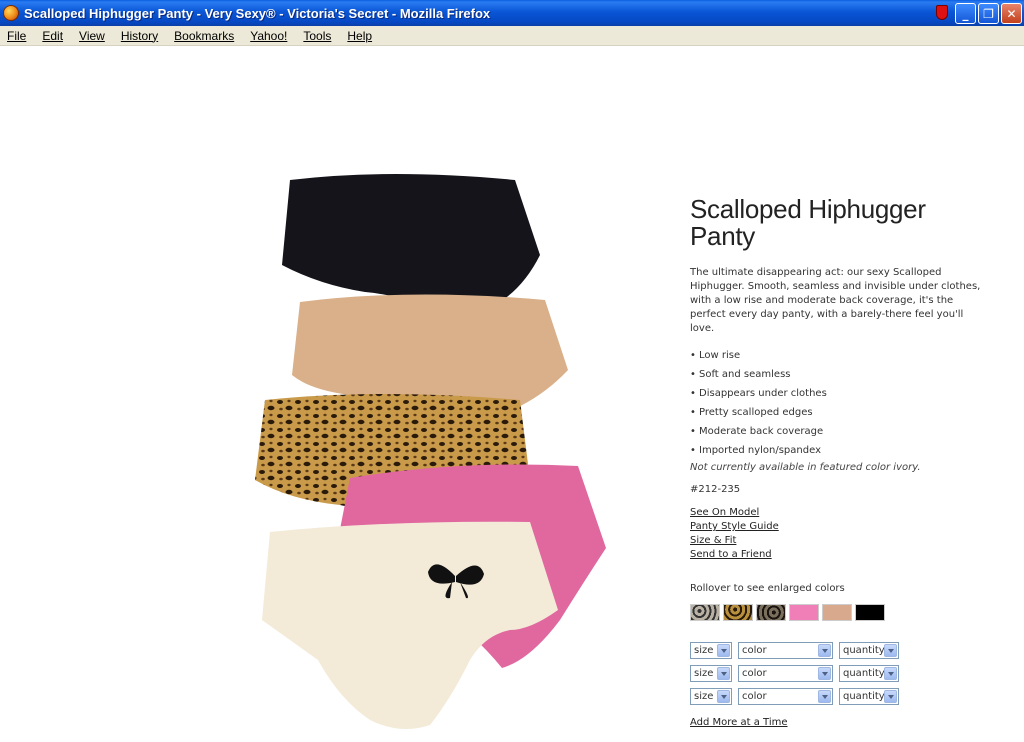  Describe the element at coordinates (410, 625) in the screenshot. I see `panty-ivory` at that location.